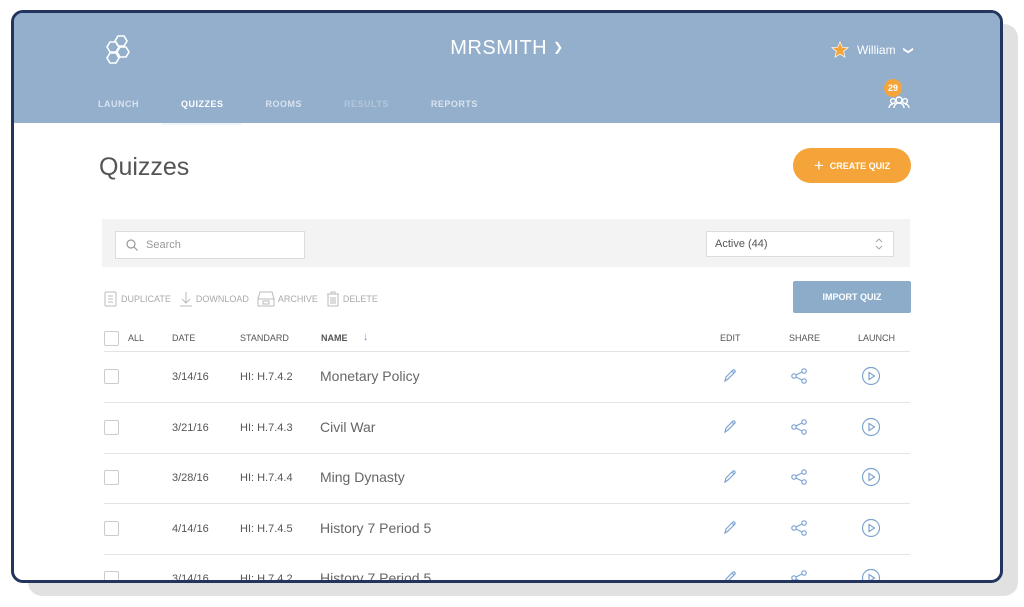 The width and height of the screenshot is (1024, 607). Describe the element at coordinates (297, 299) in the screenshot. I see `archive-label: ARCHIVE` at that location.